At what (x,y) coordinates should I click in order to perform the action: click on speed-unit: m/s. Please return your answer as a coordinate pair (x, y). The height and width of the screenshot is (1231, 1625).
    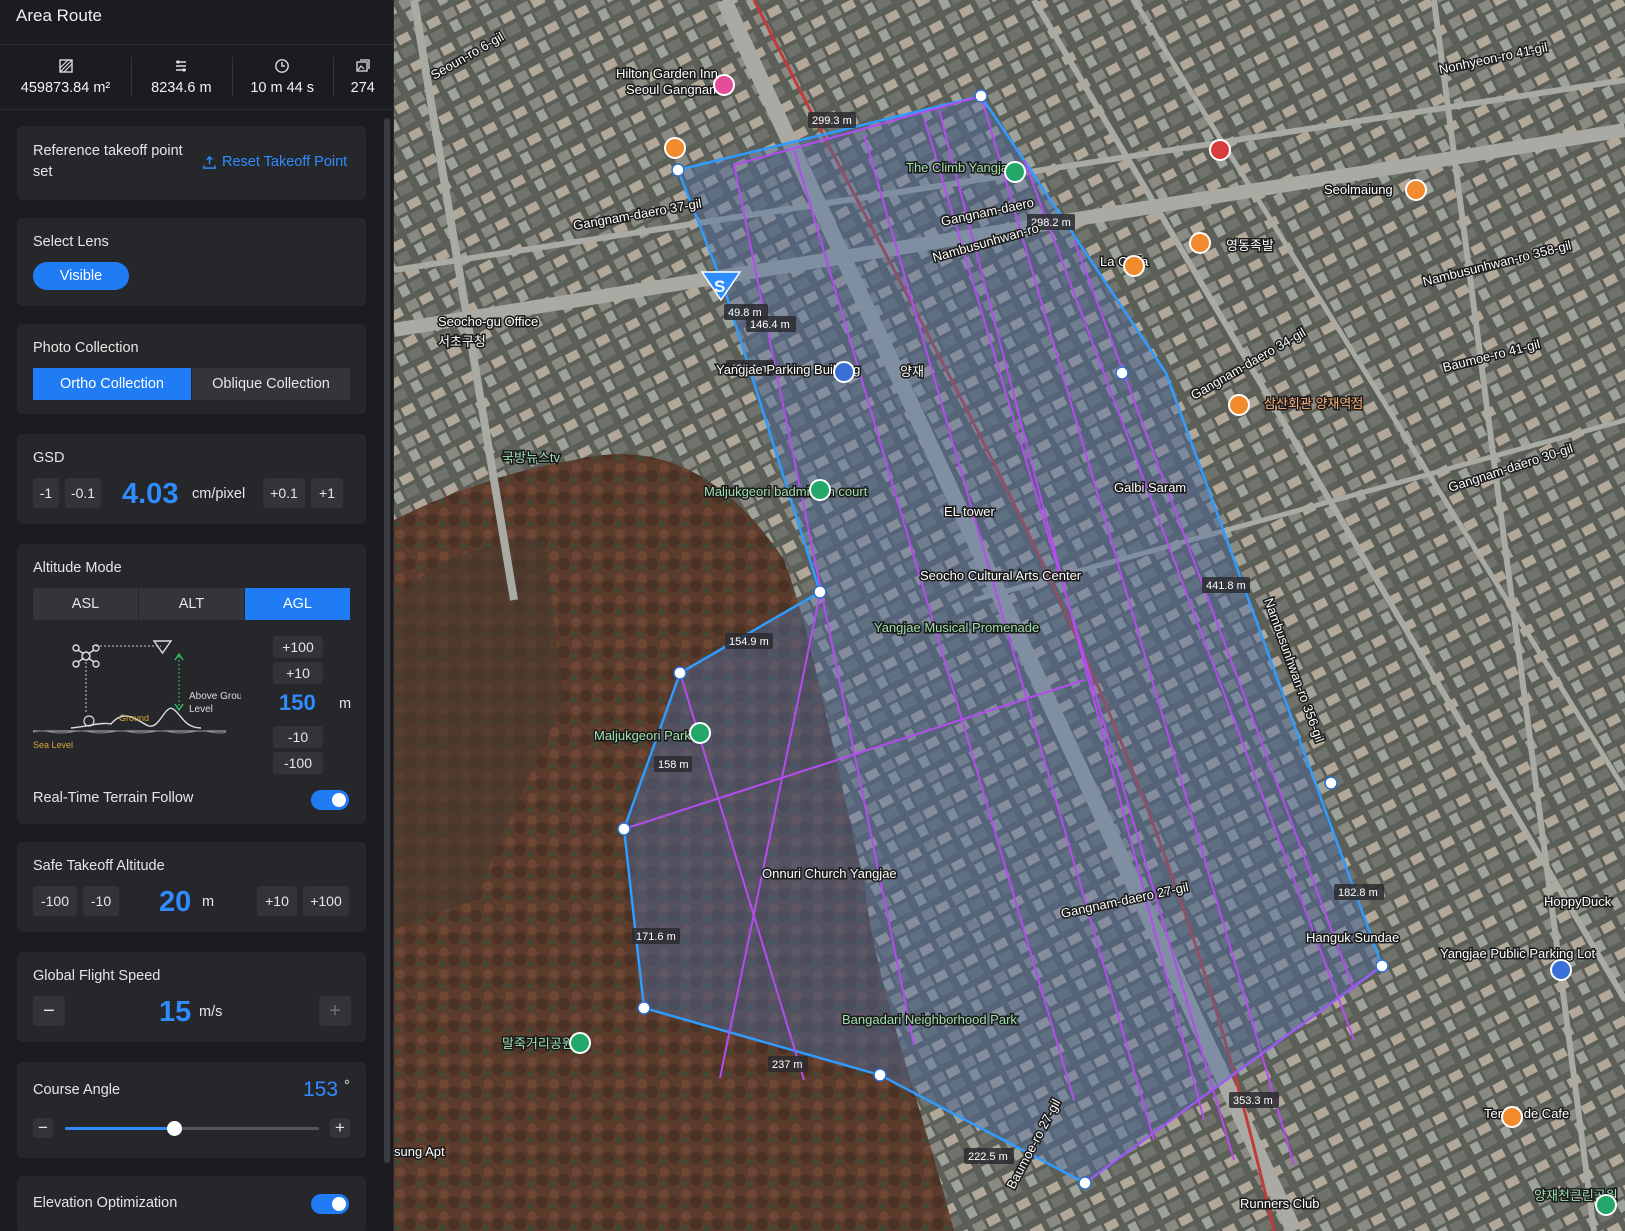
    Looking at the image, I should click on (211, 1012).